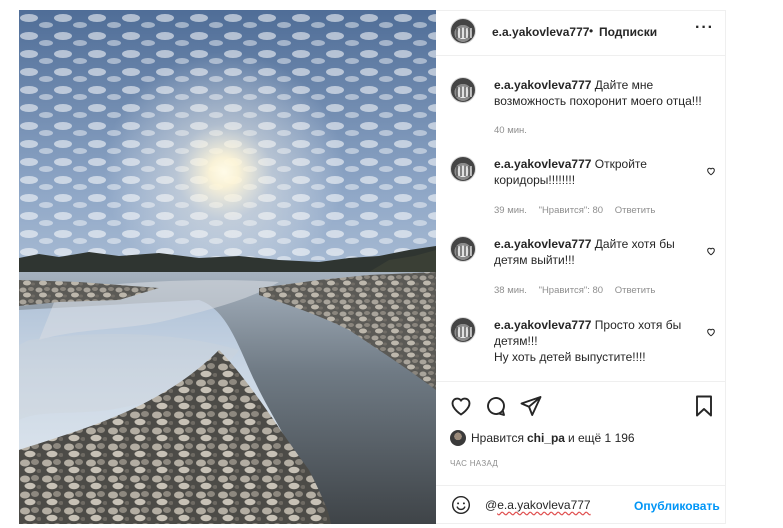 The width and height of the screenshot is (783, 528). Describe the element at coordinates (496, 406) in the screenshot. I see `comment-icon` at that location.